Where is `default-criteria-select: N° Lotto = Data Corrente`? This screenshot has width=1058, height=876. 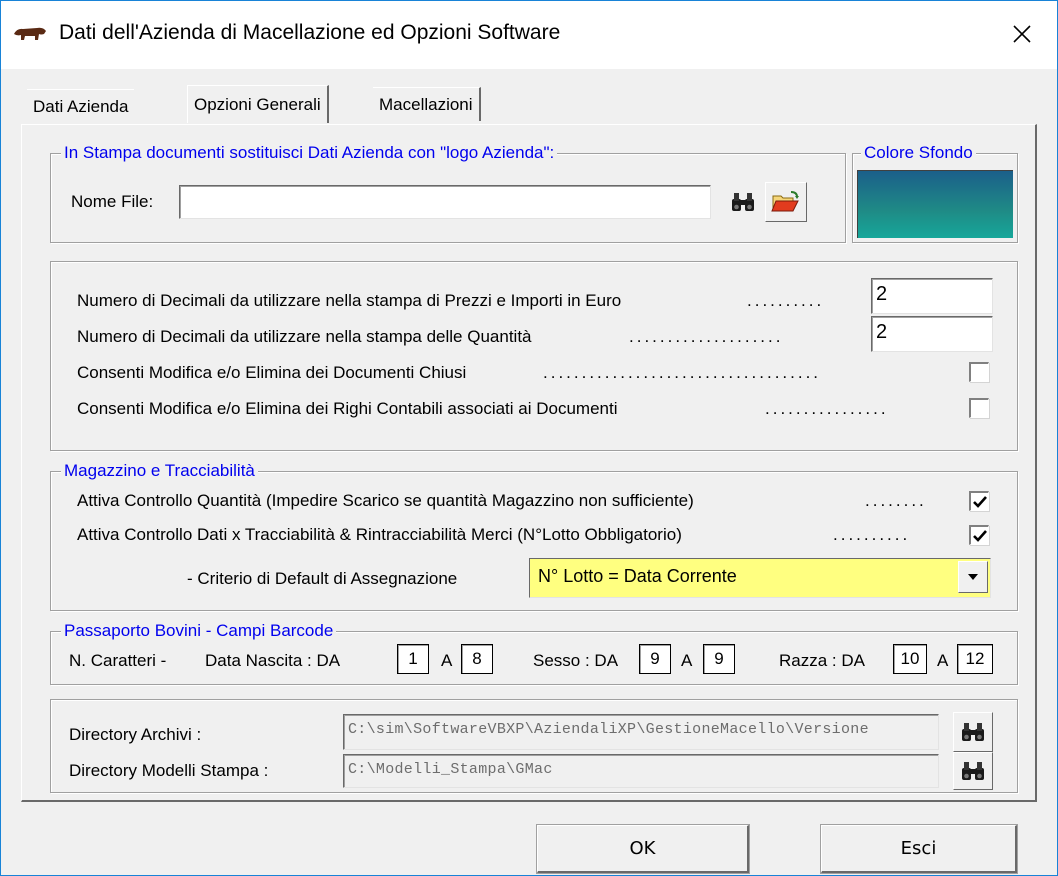 default-criteria-select: N° Lotto = Data Corrente is located at coordinates (760, 578).